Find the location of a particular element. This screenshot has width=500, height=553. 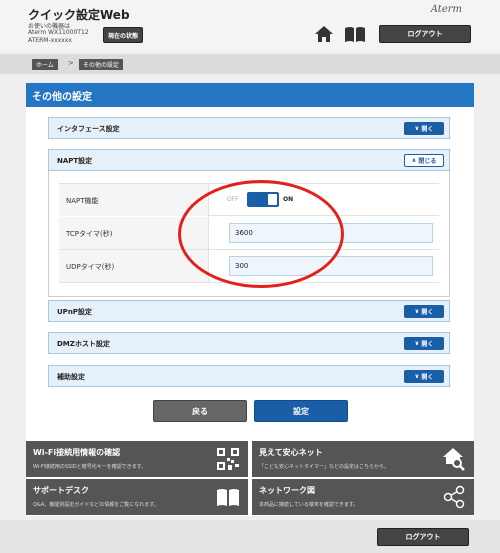

open-upnp-button: ∨ 開く is located at coordinates (424, 311).